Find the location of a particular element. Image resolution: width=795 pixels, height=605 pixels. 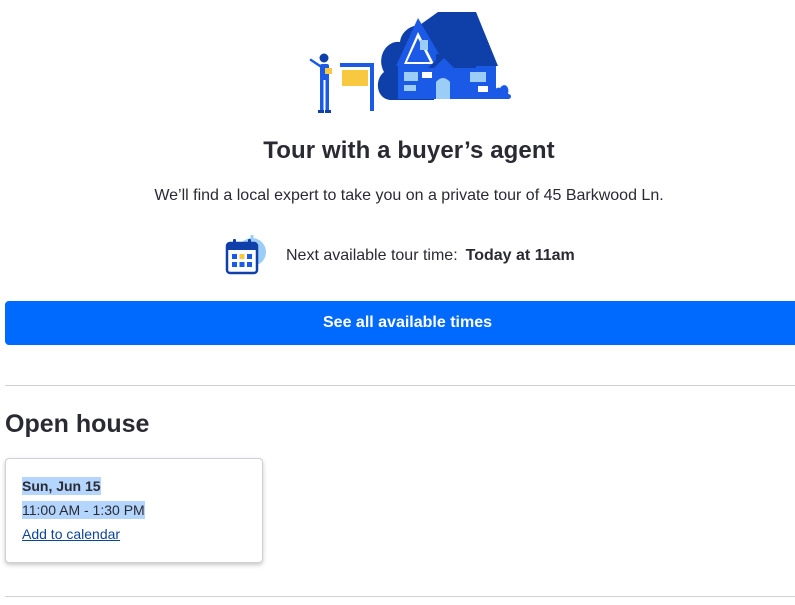

add-to-calendar-link: Add to calendar is located at coordinates (71, 534).